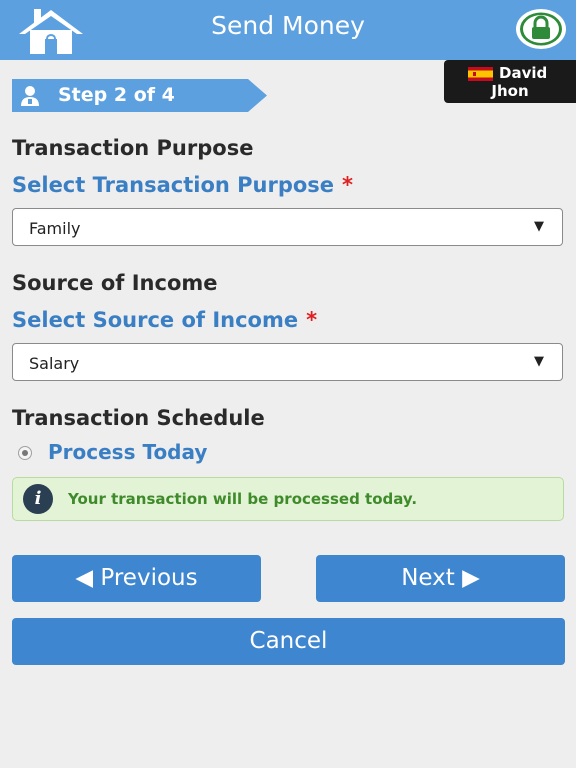 Image resolution: width=576 pixels, height=768 pixels. Describe the element at coordinates (288, 641) in the screenshot. I see `cancel-button: Cancel` at that location.